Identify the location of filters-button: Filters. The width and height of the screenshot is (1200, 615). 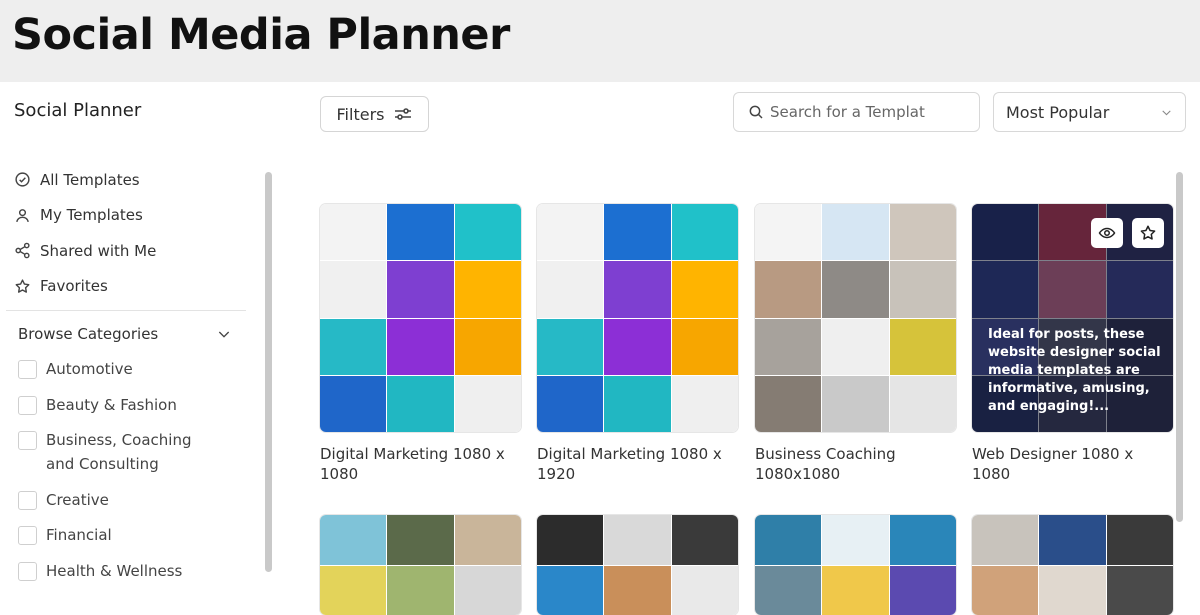
(374, 114).